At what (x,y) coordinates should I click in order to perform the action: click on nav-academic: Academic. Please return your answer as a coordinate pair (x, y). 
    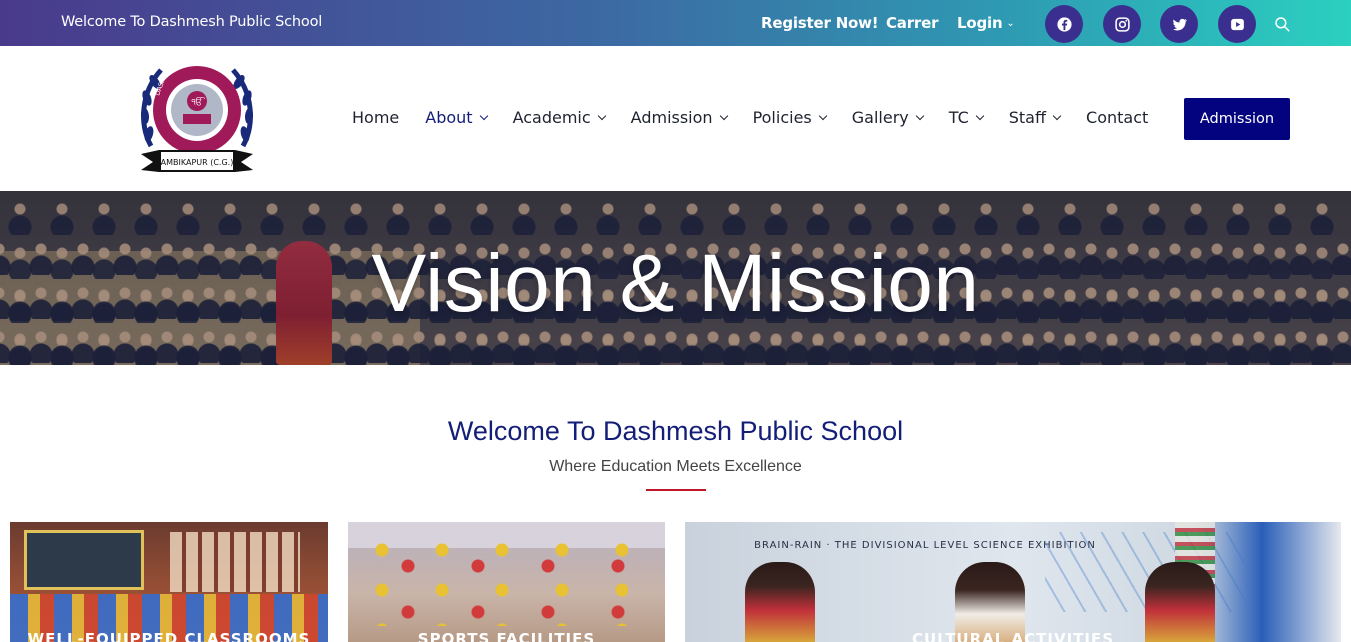
    Looking at the image, I should click on (559, 117).